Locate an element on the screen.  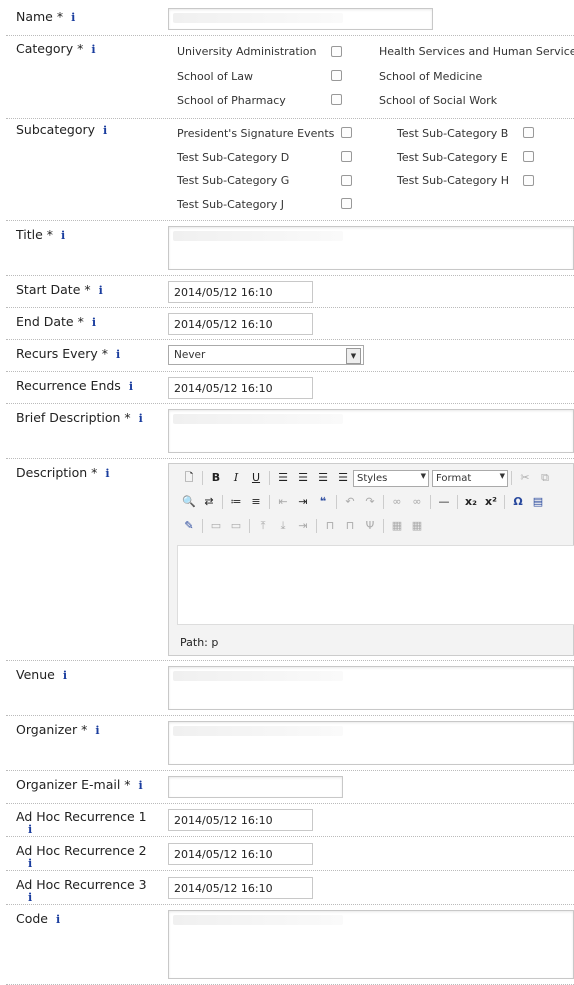
table-row-icon: ▭ is located at coordinates (216, 526).